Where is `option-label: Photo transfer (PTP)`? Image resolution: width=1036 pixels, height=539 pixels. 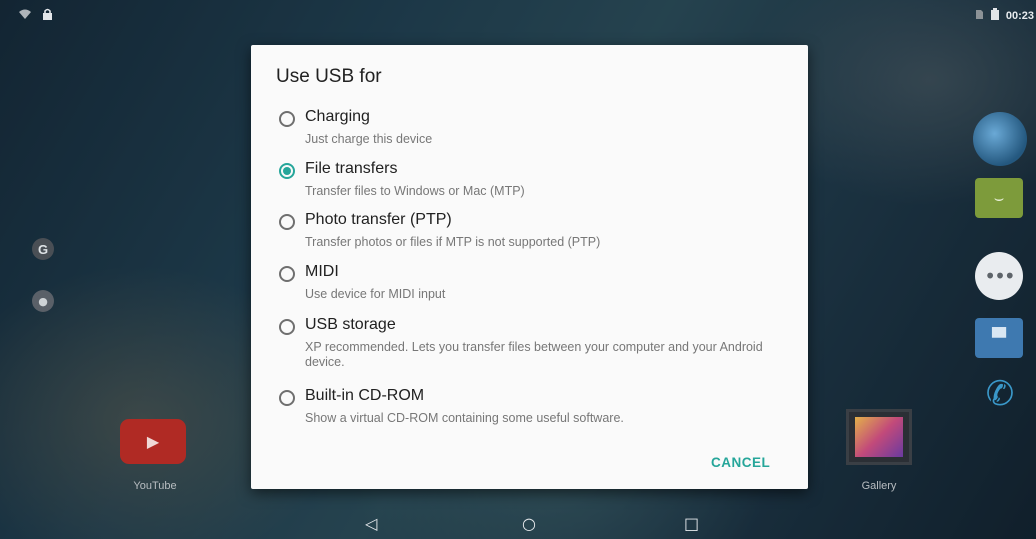 option-label: Photo transfer (PTP) is located at coordinates (378, 219).